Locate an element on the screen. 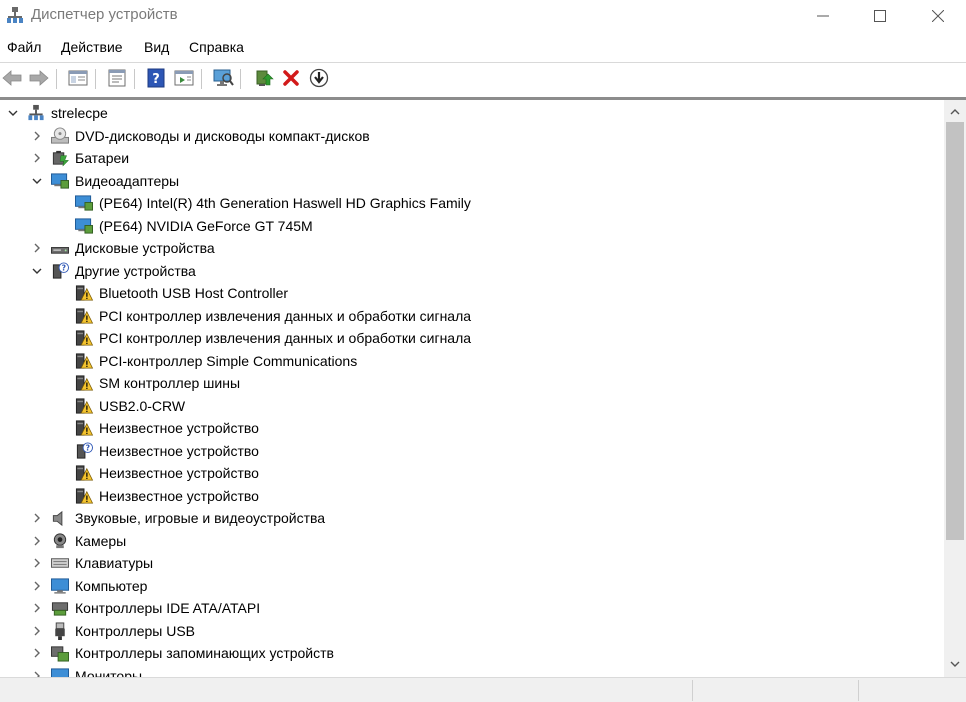 The width and height of the screenshot is (966, 702). minimize-button is located at coordinates (823, 16).